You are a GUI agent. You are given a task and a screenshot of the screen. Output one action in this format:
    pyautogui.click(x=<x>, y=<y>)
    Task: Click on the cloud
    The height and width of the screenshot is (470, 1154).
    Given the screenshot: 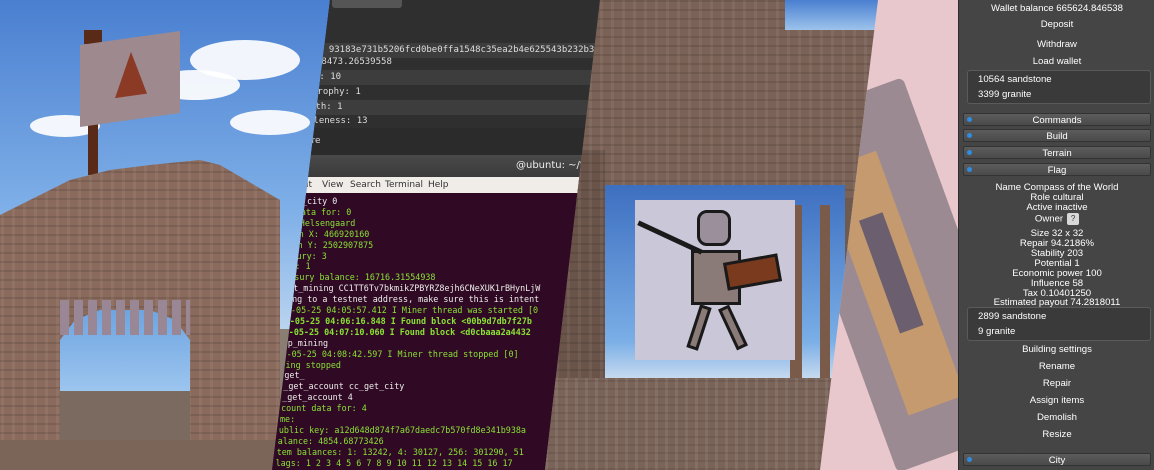 What is the action you would take?
    pyautogui.click(x=270, y=122)
    